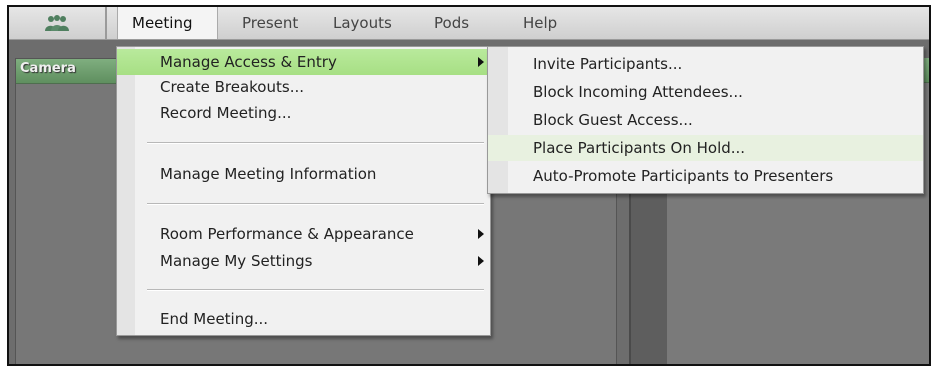 This screenshot has height=367, width=937. Describe the element at coordinates (303, 174) in the screenshot. I see `menu-item-manage-meeting-information: Manage Meeting Information` at that location.